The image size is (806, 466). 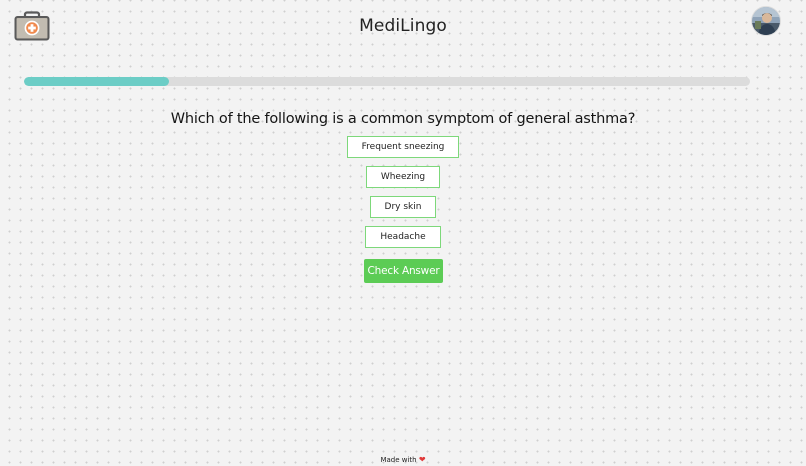 What do you see at coordinates (403, 207) in the screenshot?
I see `answer-option-dry-skin: Dry skin` at bounding box center [403, 207].